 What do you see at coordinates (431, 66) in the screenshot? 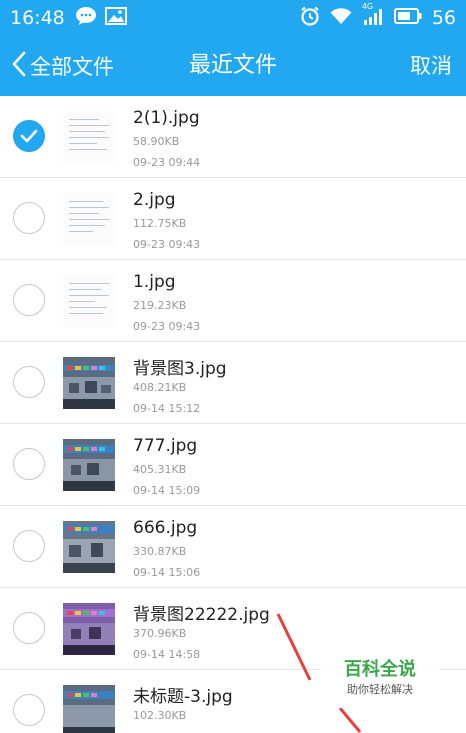
I see `cancel-button: 取消` at bounding box center [431, 66].